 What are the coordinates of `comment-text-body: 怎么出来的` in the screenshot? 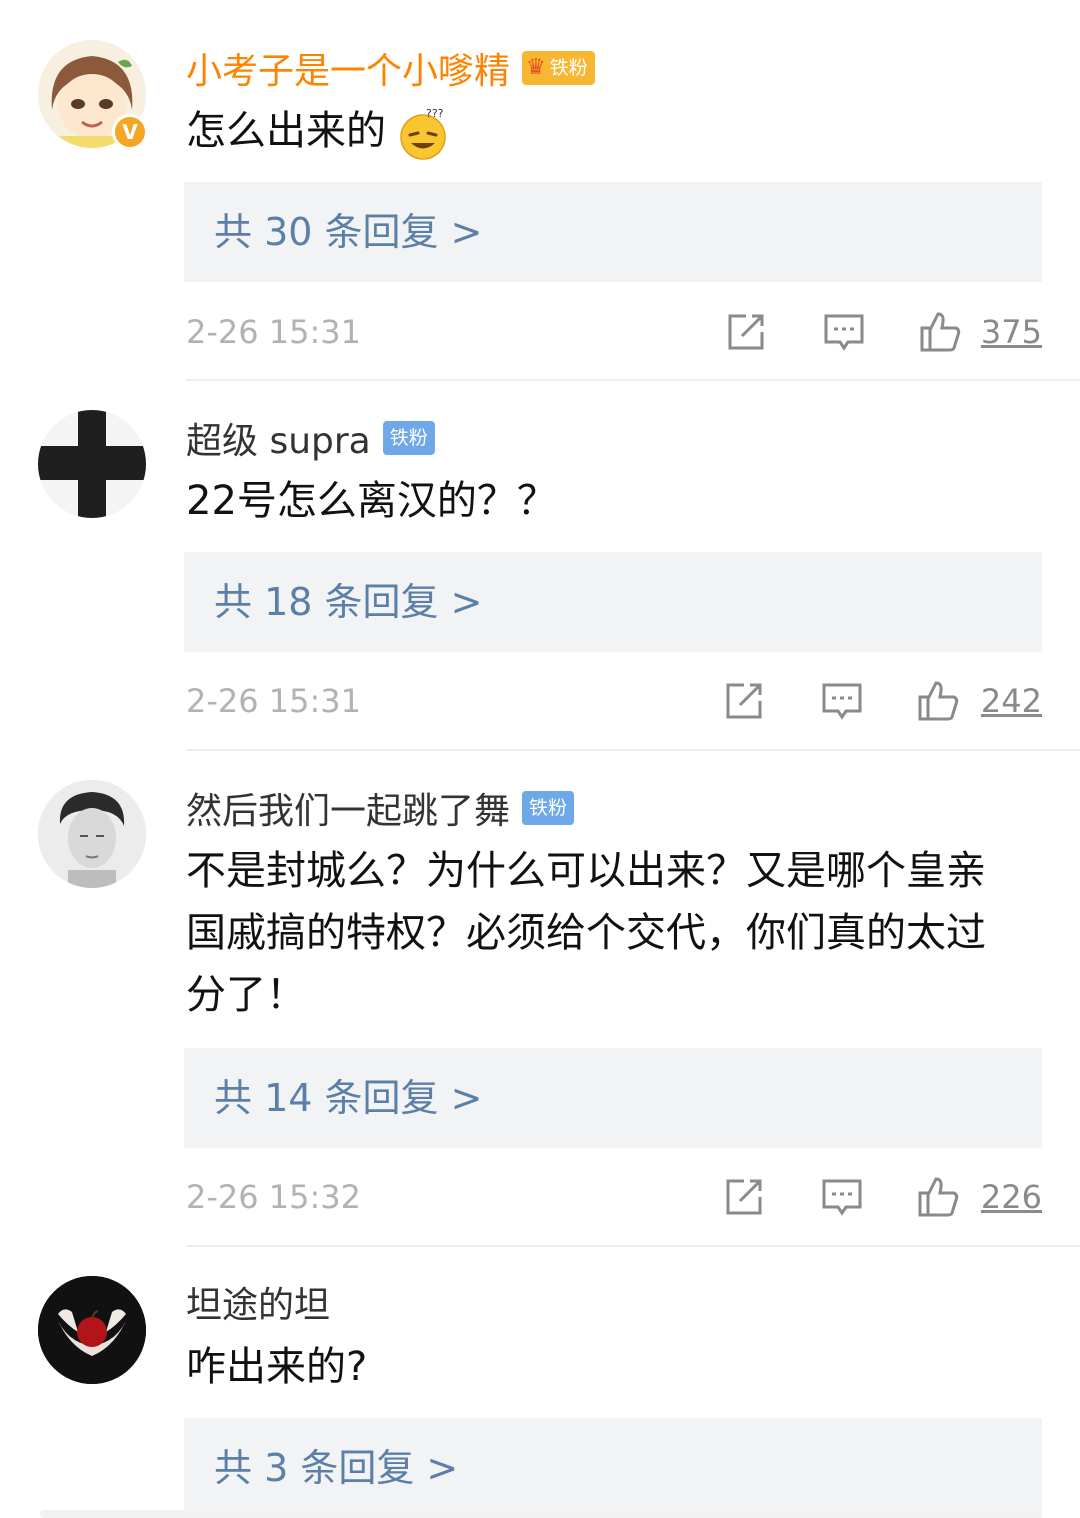 It's located at (286, 131).